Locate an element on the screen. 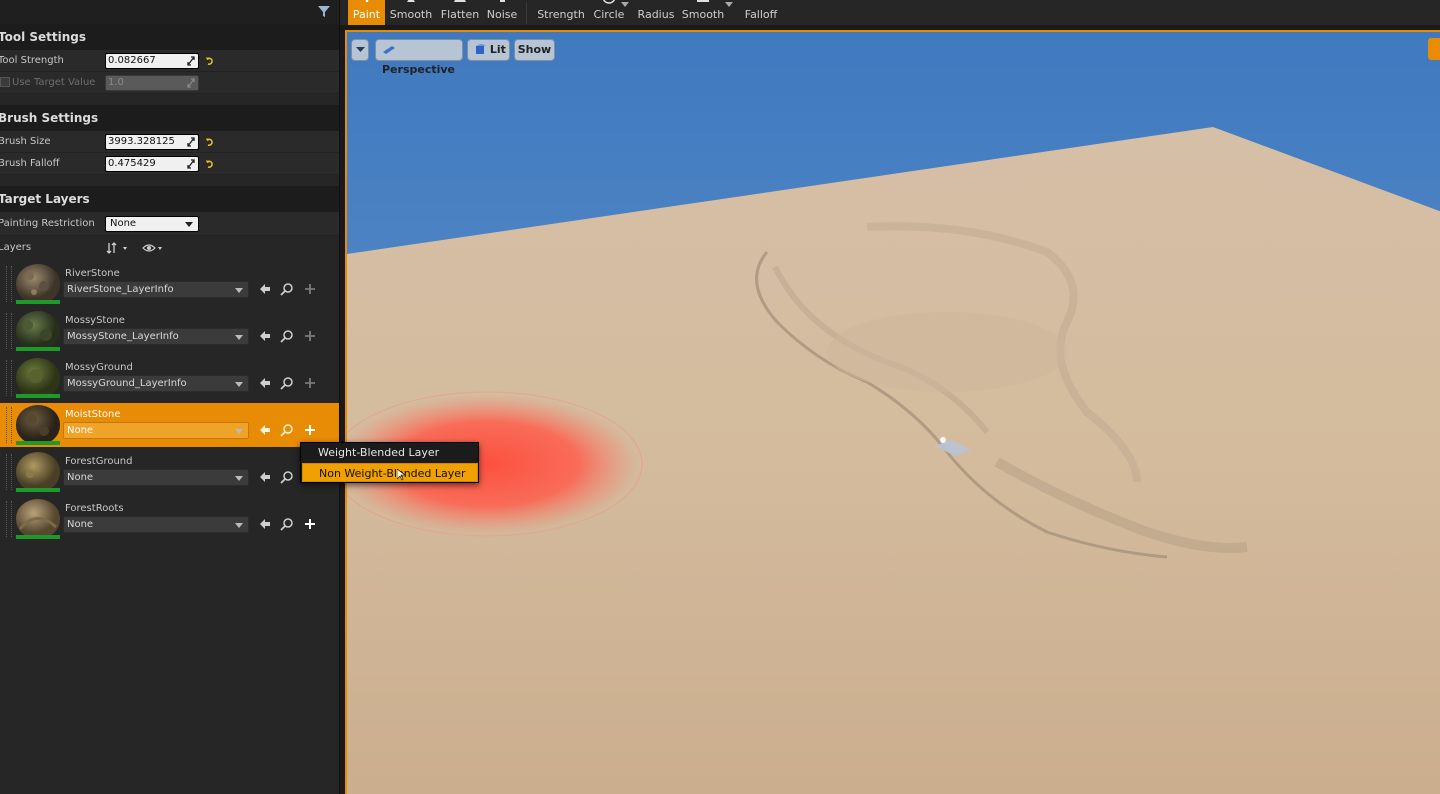  tool-strength-value: 0.082667 is located at coordinates (132, 60).